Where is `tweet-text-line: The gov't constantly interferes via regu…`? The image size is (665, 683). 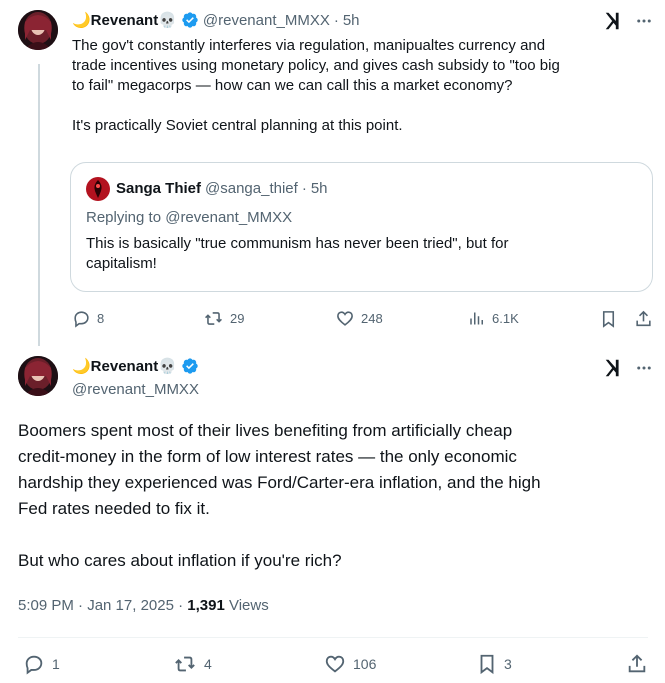
tweet-text-line: The gov't constantly interferes via regu… is located at coordinates (309, 45).